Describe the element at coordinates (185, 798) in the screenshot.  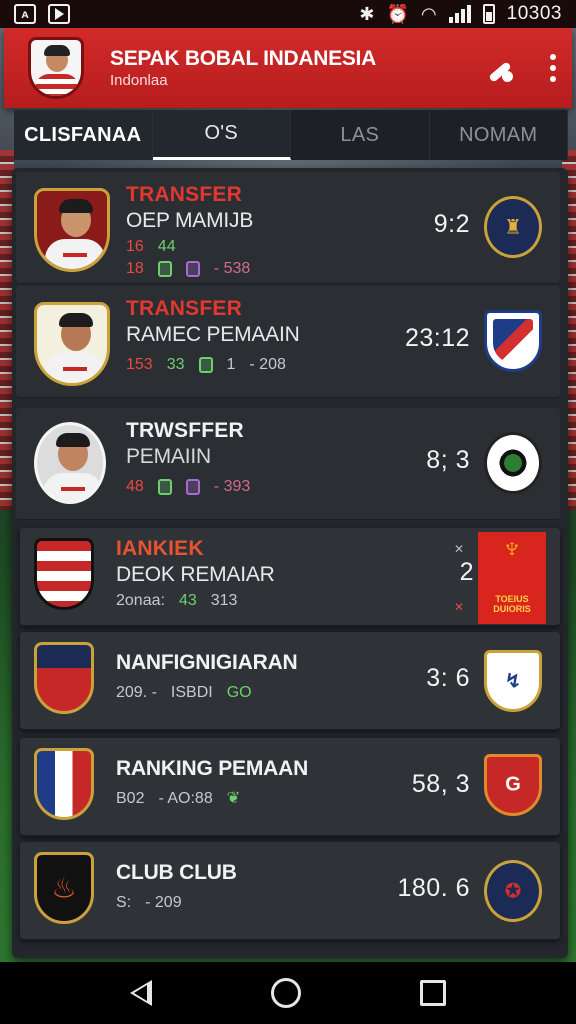
I see `item-meta: - AO:88` at that location.